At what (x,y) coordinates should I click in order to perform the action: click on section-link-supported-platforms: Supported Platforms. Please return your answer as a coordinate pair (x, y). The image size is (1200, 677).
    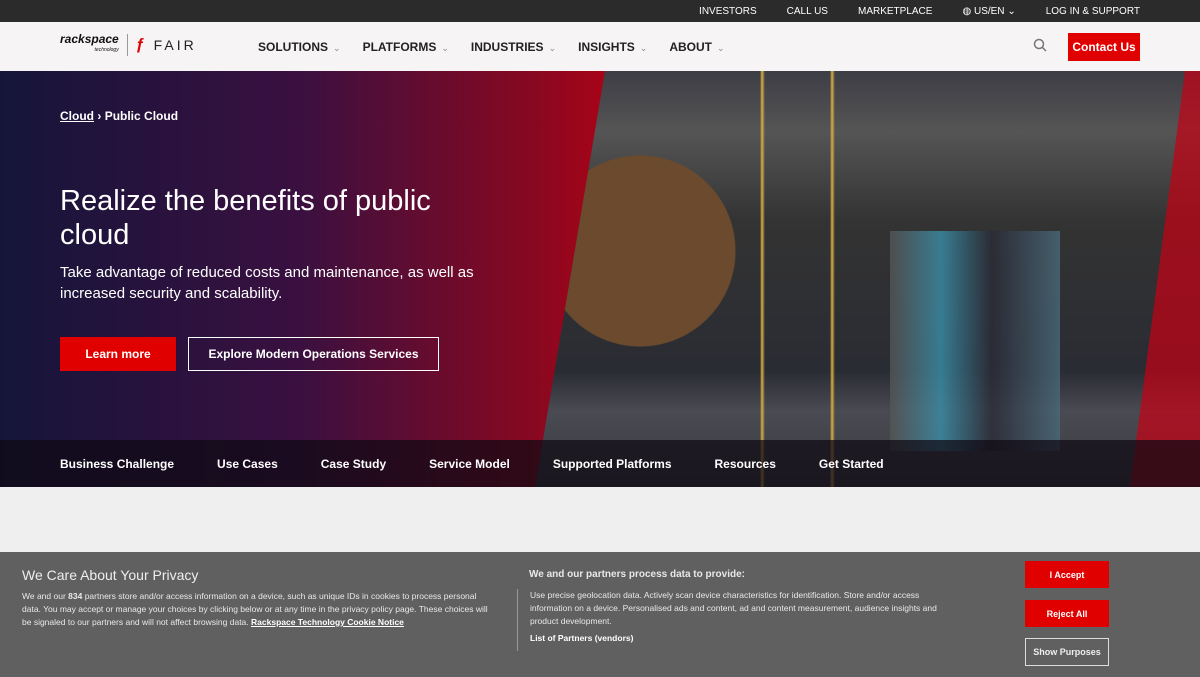
    Looking at the image, I should click on (612, 464).